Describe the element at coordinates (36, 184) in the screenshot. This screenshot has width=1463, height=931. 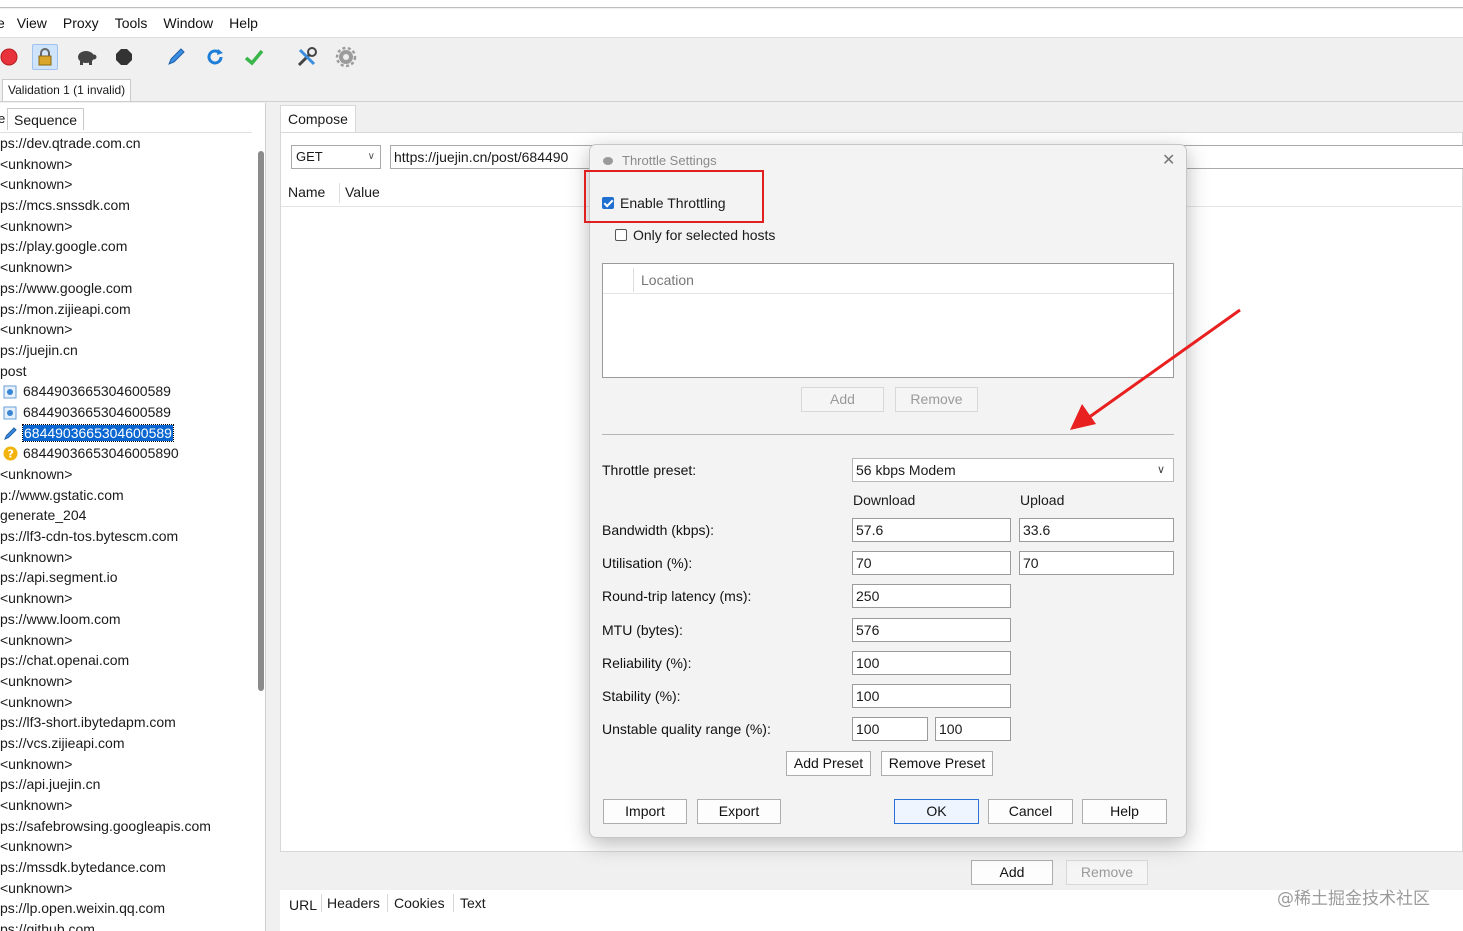
I see `tree-item-label: <unknown>` at that location.